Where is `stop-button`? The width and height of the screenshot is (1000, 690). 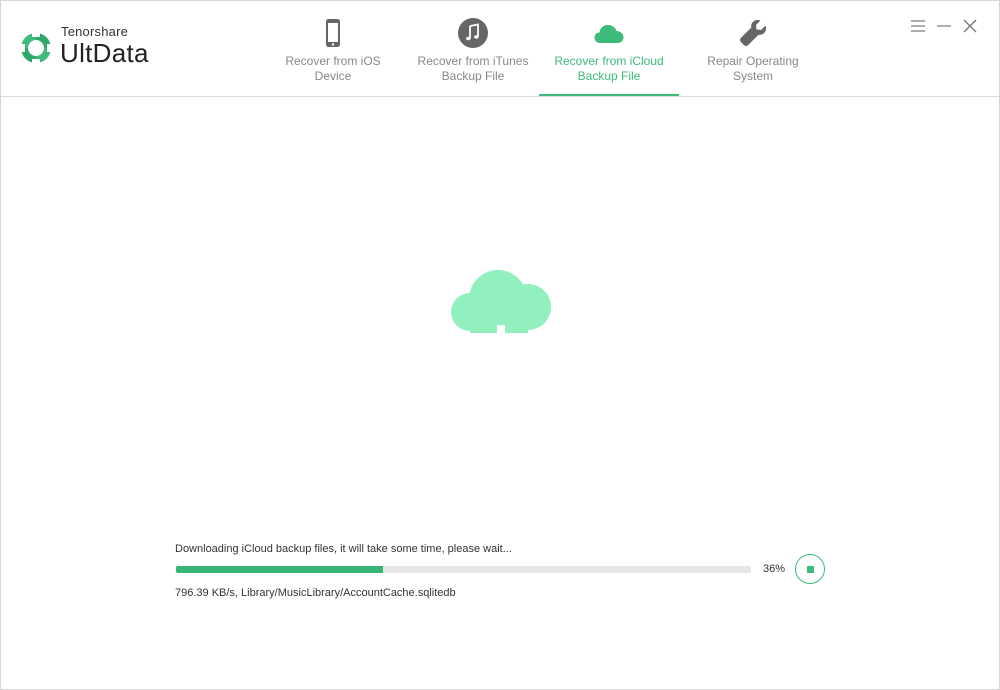
stop-button is located at coordinates (810, 569).